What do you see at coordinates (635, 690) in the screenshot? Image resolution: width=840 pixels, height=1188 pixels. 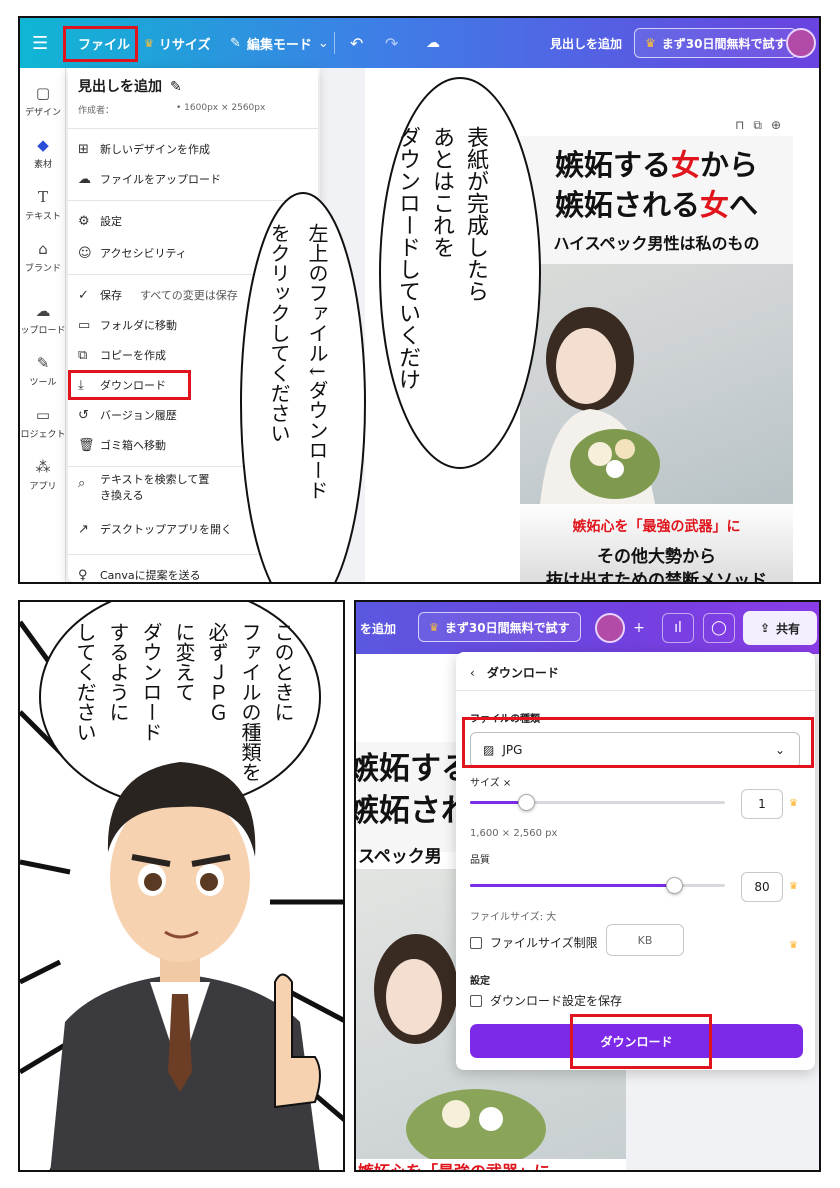 I see `divider` at bounding box center [635, 690].